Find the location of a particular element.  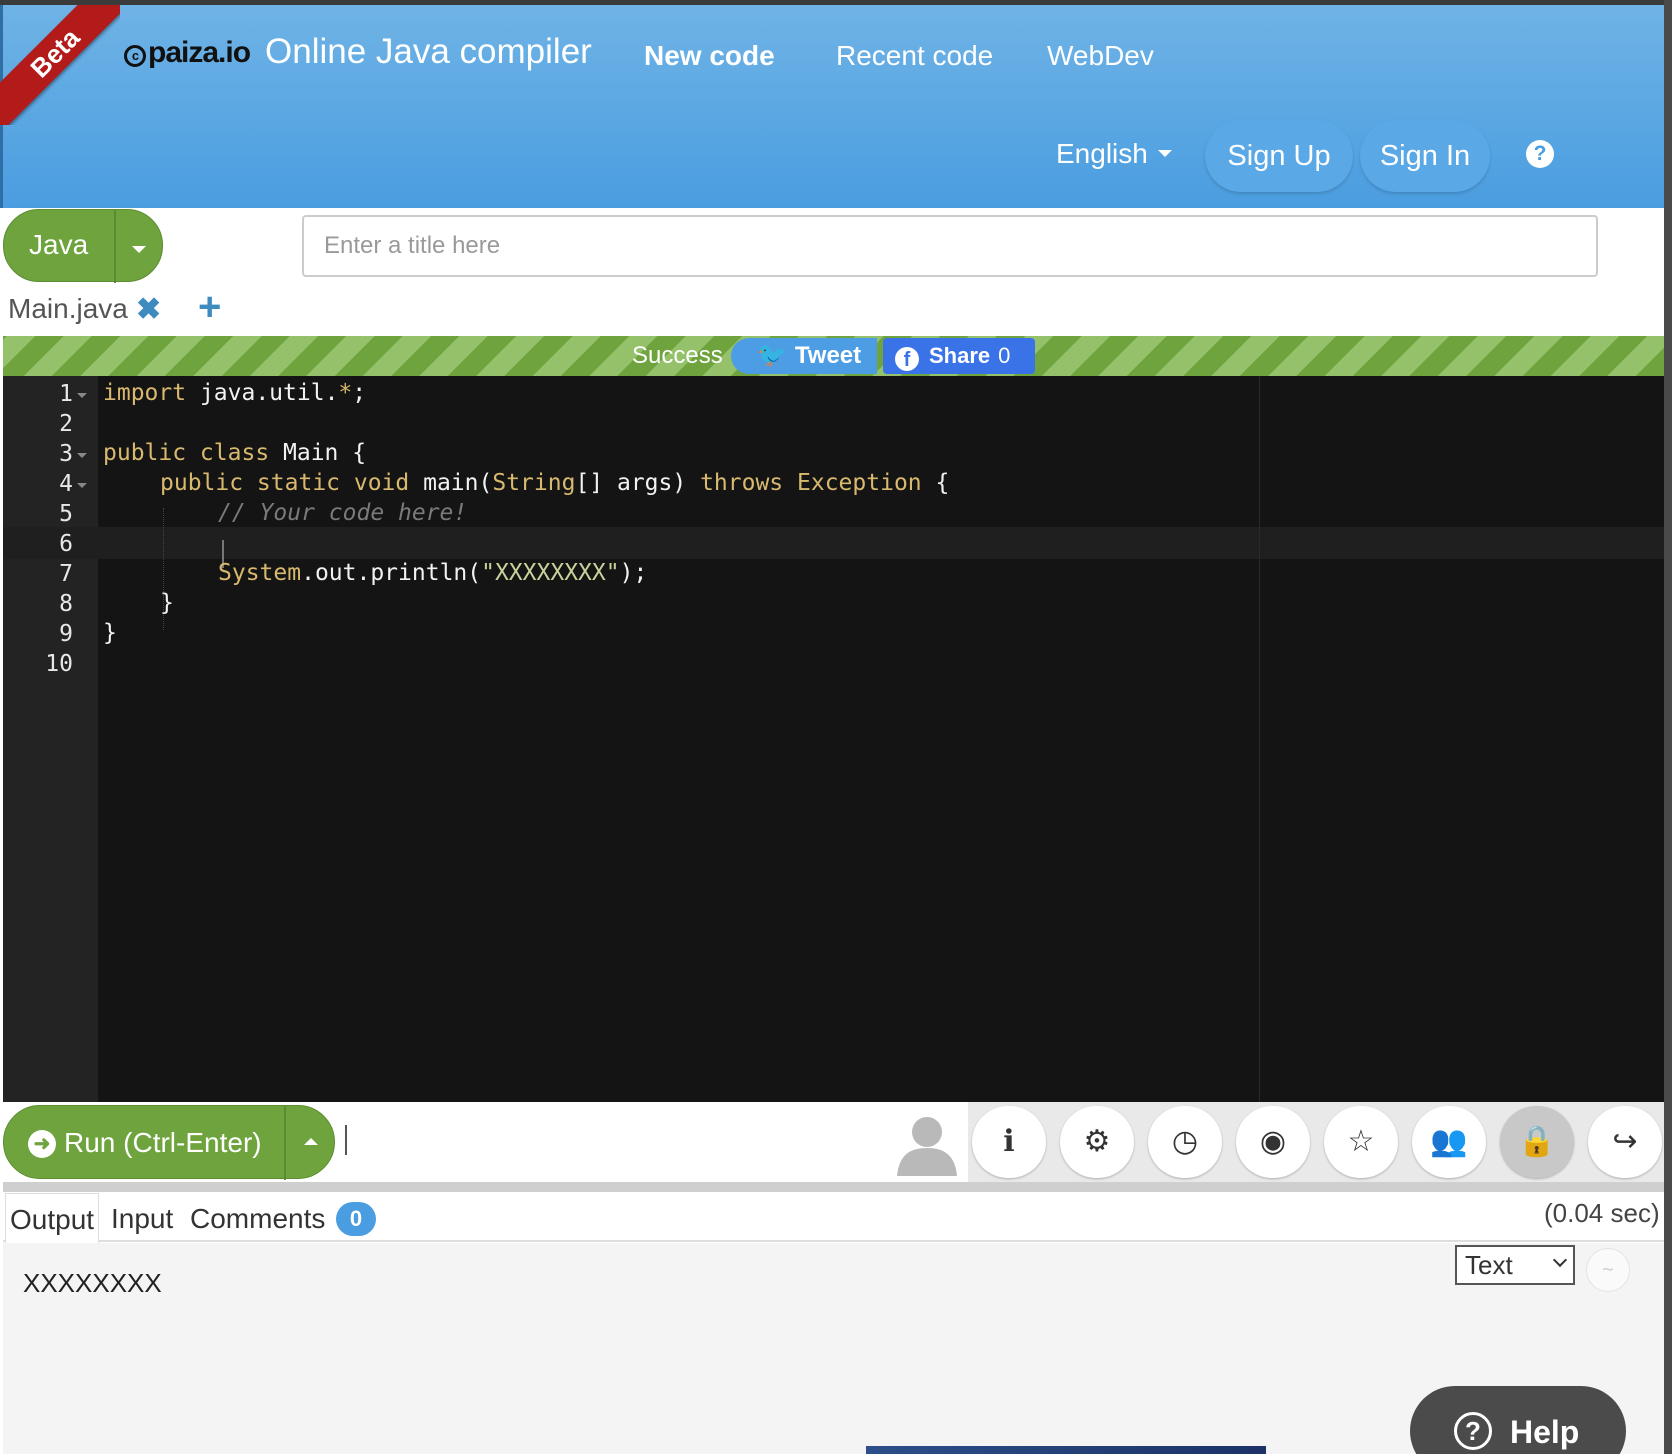

code-token: .out.println( is located at coordinates (391, 573).